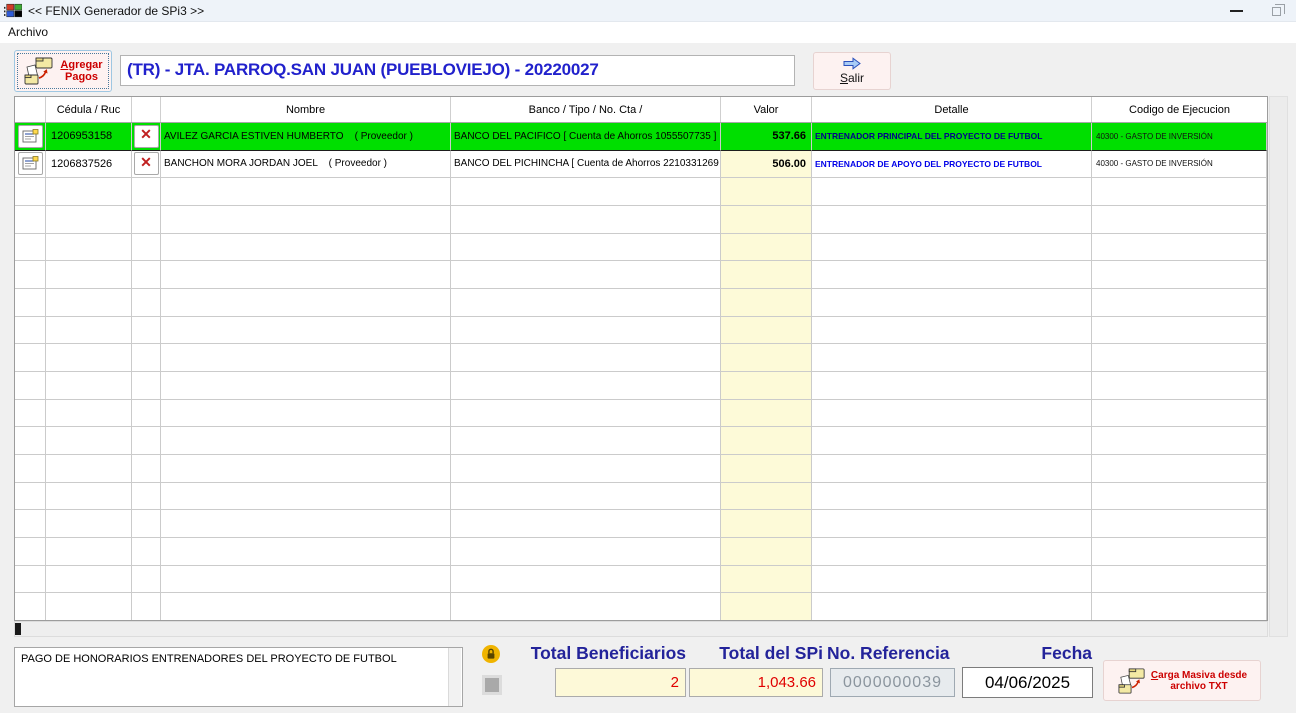 This screenshot has height=713, width=1296. I want to click on header-delete-col, so click(146, 109).